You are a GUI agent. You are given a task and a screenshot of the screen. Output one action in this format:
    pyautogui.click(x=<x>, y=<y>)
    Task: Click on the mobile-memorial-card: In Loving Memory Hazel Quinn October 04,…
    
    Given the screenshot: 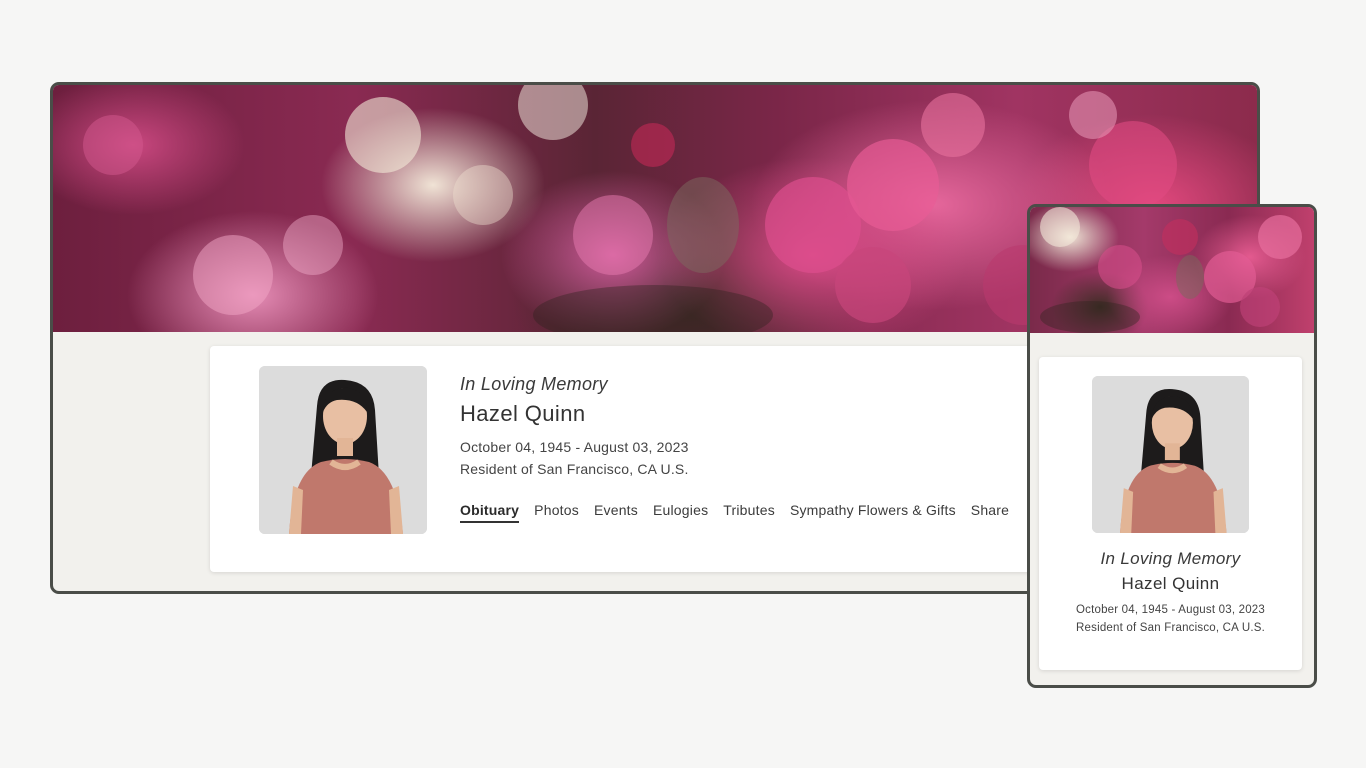 What is the action you would take?
    pyautogui.click(x=1170, y=513)
    